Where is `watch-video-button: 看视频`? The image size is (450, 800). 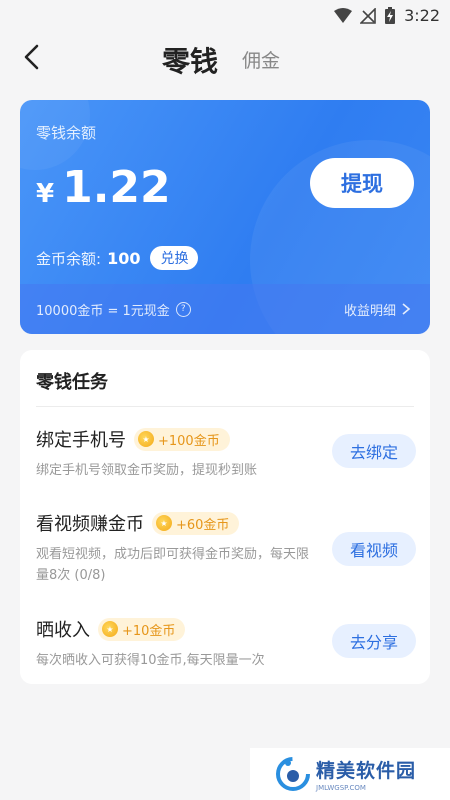 watch-video-button: 看视频 is located at coordinates (374, 549).